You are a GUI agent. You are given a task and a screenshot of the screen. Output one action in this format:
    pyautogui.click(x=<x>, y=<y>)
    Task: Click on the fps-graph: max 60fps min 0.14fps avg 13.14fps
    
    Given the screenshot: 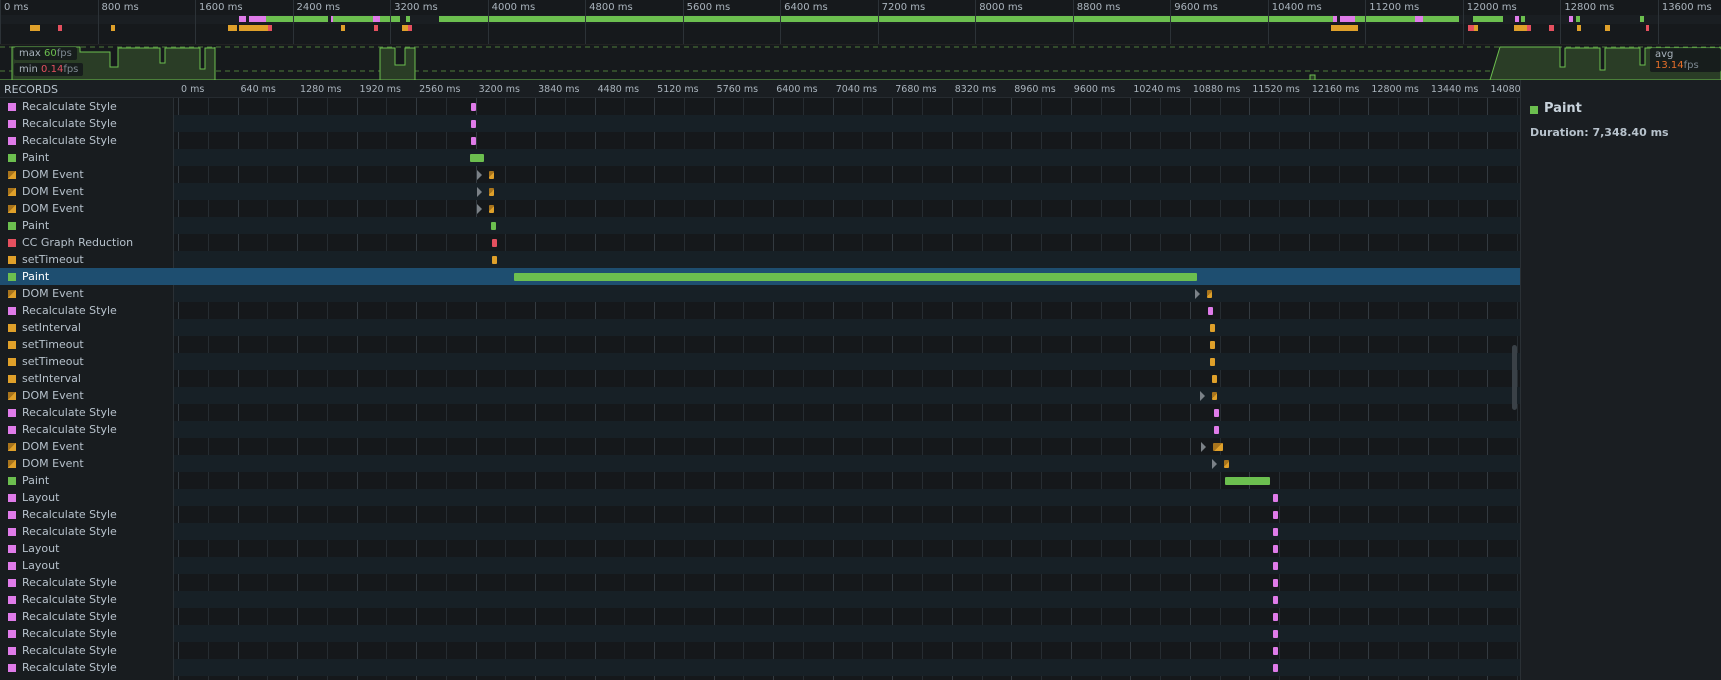 What is the action you would take?
    pyautogui.click(x=860, y=62)
    